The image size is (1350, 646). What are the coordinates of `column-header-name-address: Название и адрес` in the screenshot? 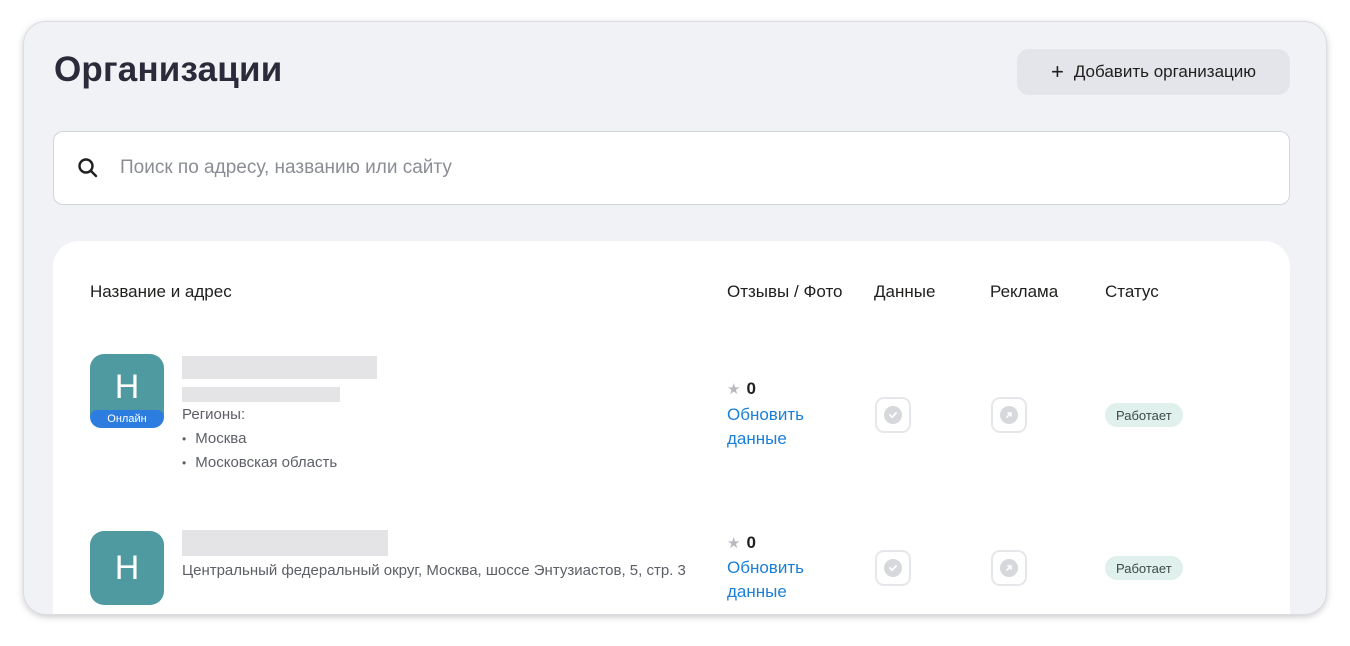 It's located at (161, 291).